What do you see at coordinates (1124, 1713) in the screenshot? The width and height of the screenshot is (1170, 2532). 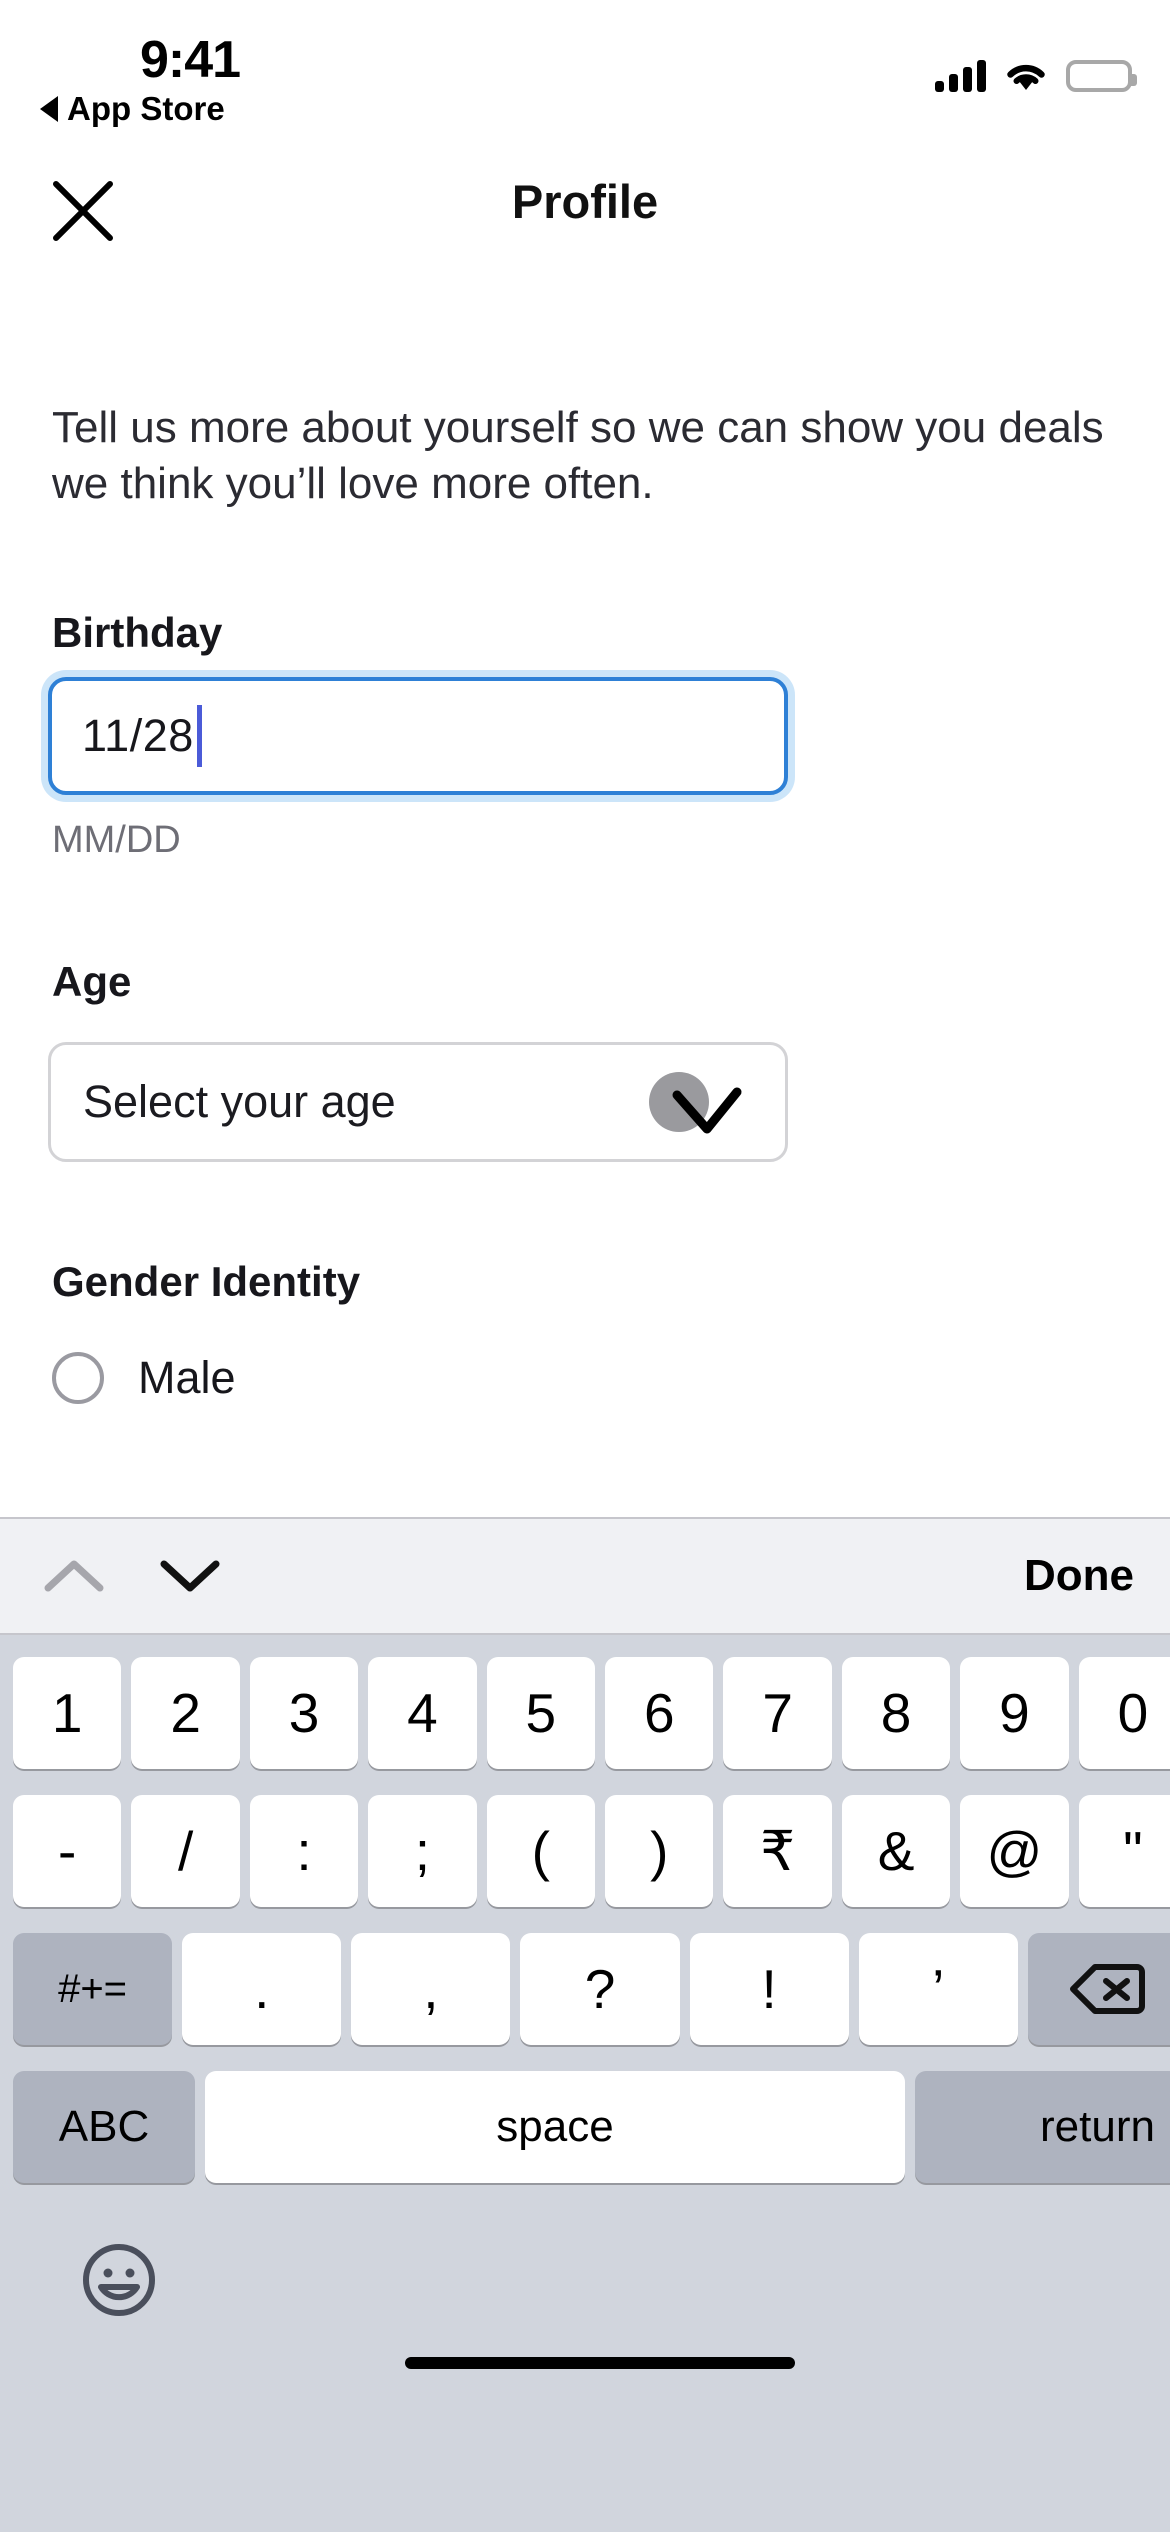 I see `key-0: 0` at bounding box center [1124, 1713].